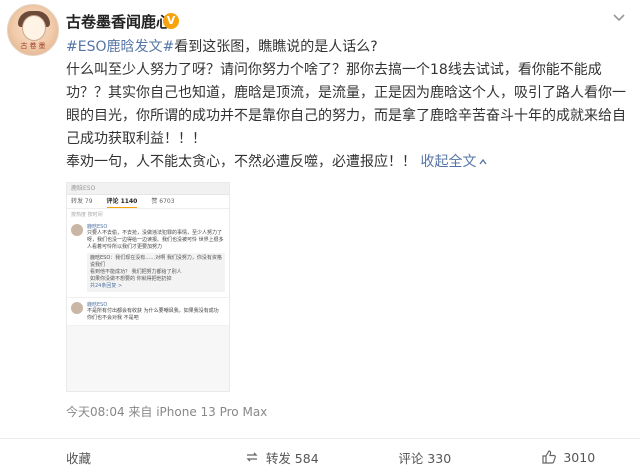  Describe the element at coordinates (483, 161) in the screenshot. I see `chevron-up-icon` at that location.